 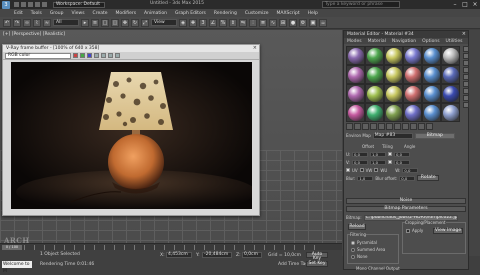 What do you see at coordinates (407, 178) in the screenshot?
I see `blur-offset-field: 0,0` at bounding box center [407, 178].